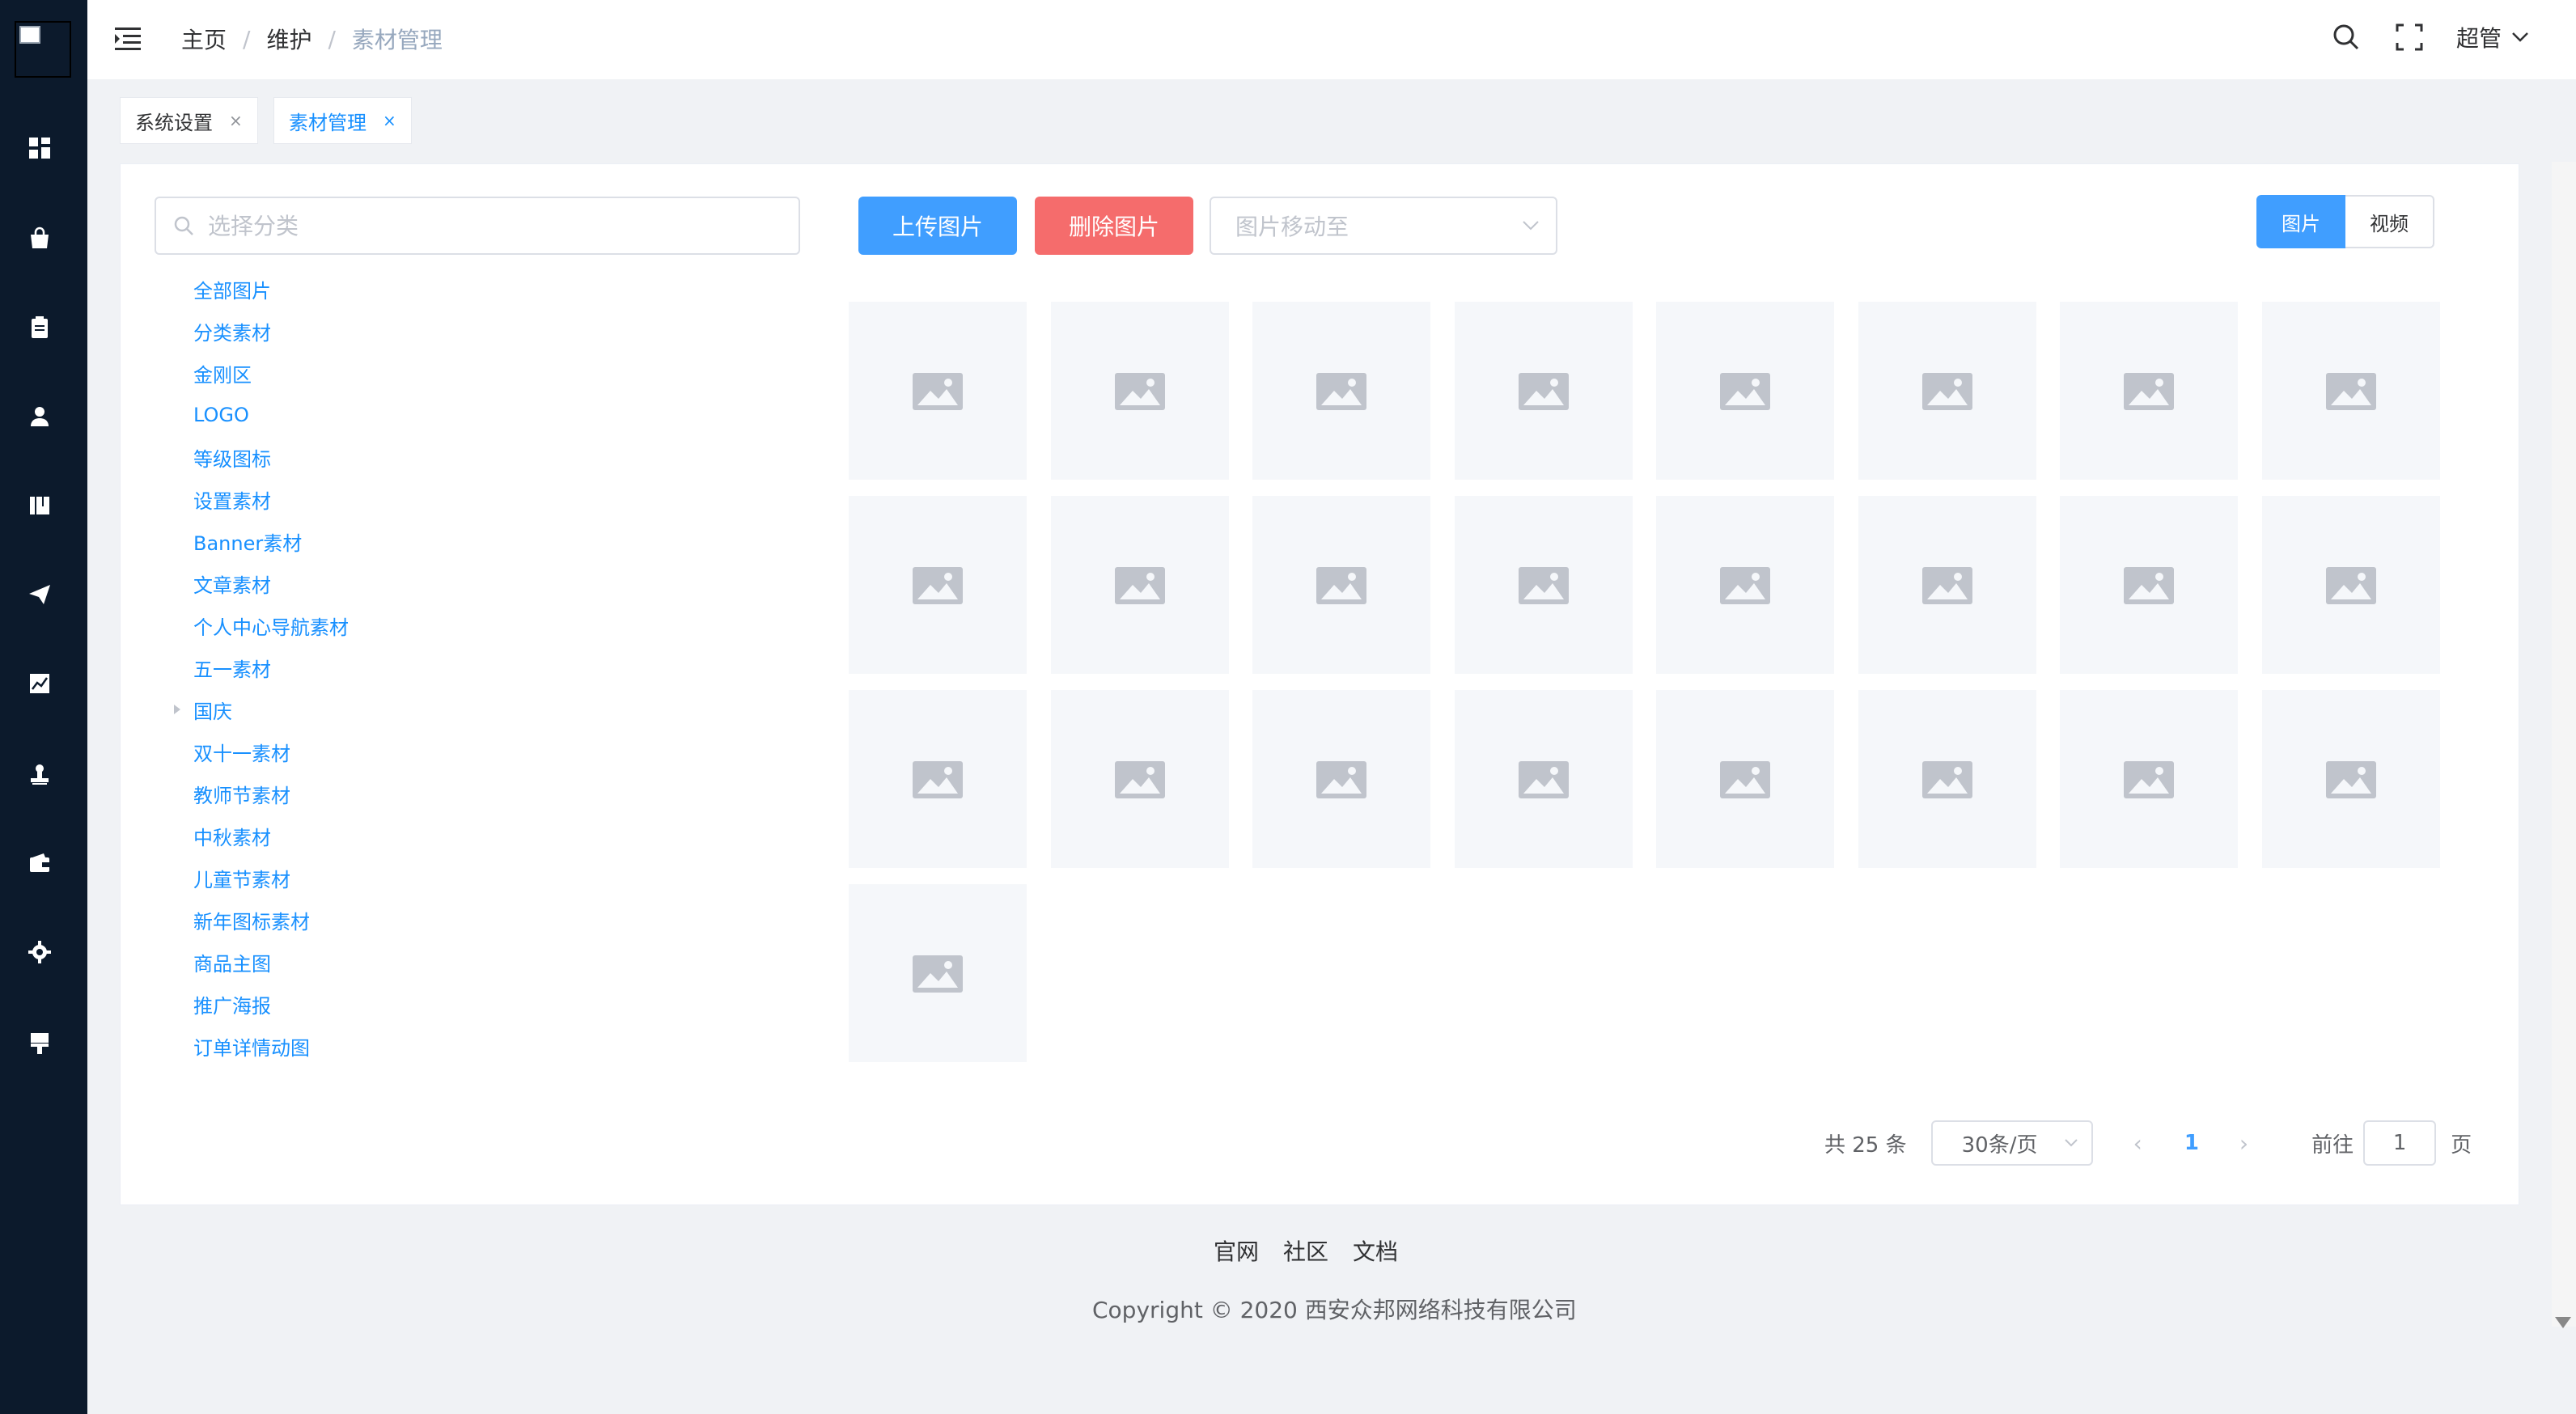 This screenshot has height=1414, width=2576. What do you see at coordinates (241, 880) in the screenshot?
I see `category-label: 儿童节素材` at bounding box center [241, 880].